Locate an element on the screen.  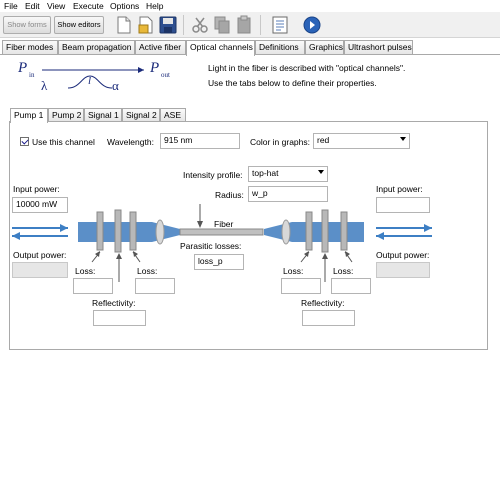
p-in-subscript: in is located at coordinates (32, 75).